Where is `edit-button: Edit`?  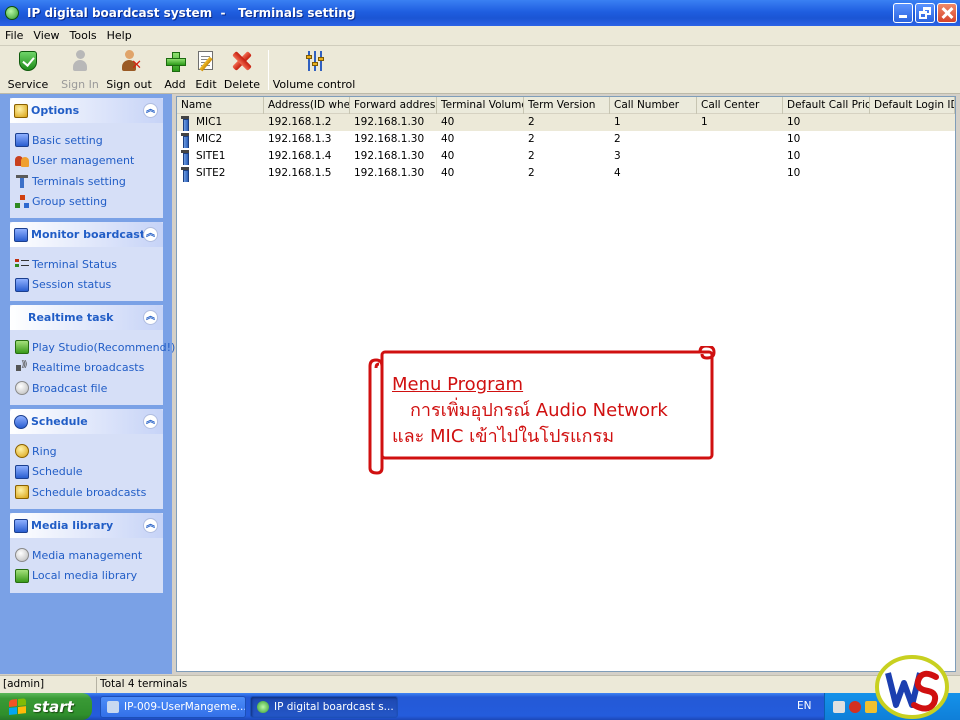
edit-button: Edit is located at coordinates (206, 69).